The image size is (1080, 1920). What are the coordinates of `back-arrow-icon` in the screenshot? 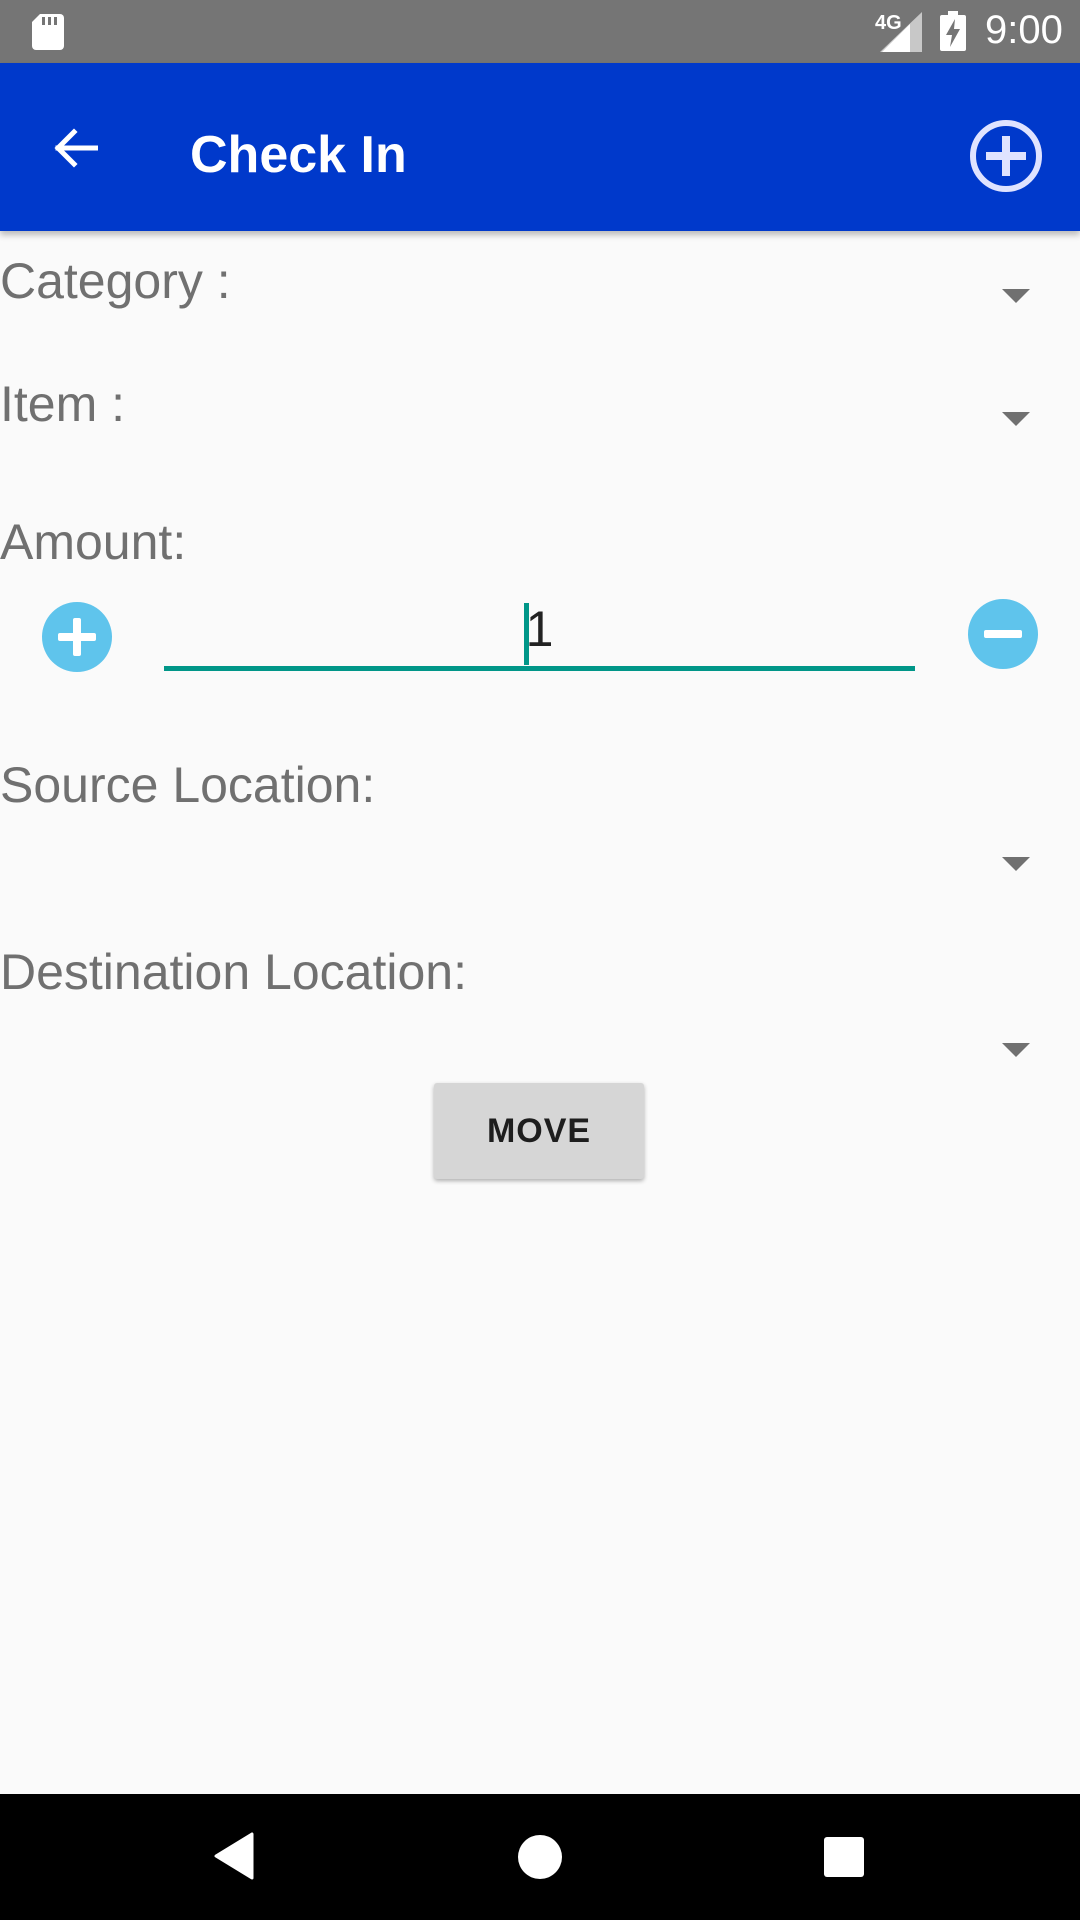 It's located at (76, 148).